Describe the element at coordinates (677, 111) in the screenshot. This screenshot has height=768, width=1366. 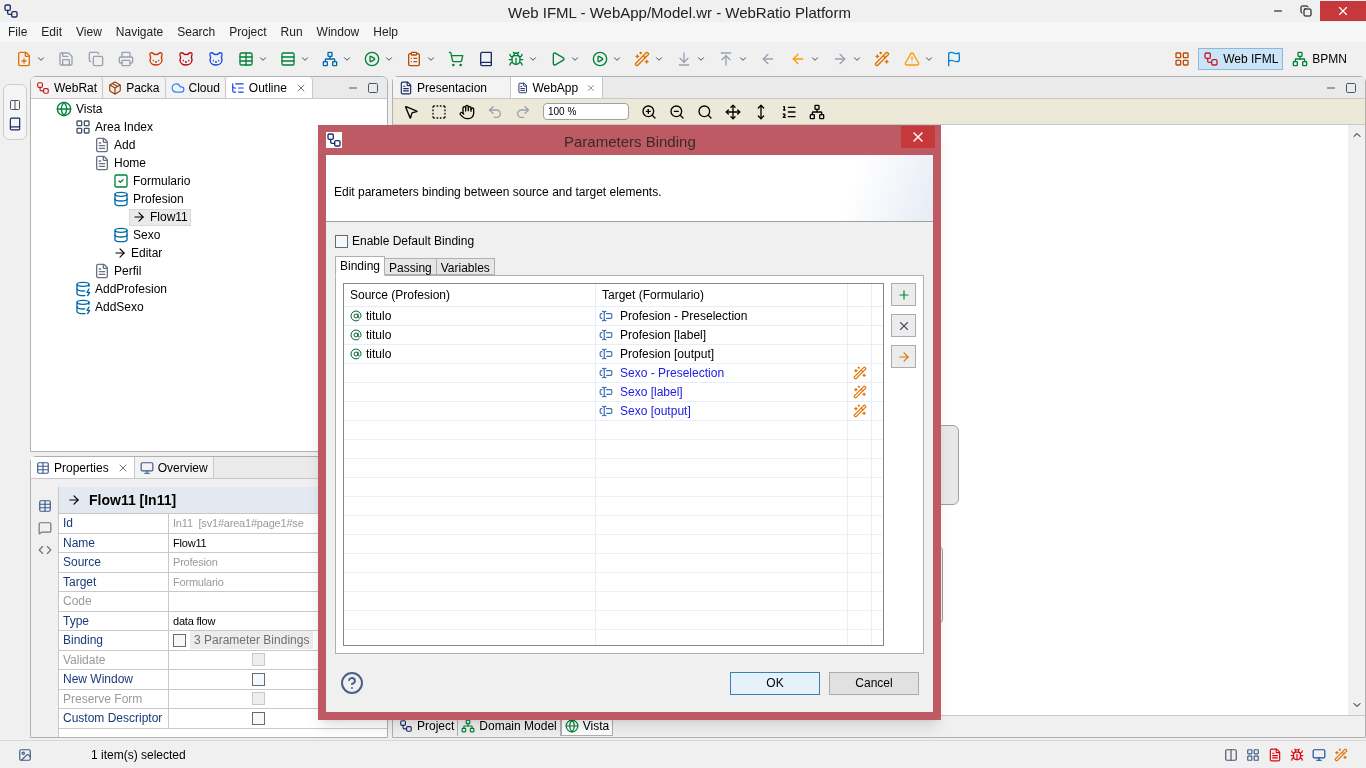
I see `zoom-out-icon` at that location.